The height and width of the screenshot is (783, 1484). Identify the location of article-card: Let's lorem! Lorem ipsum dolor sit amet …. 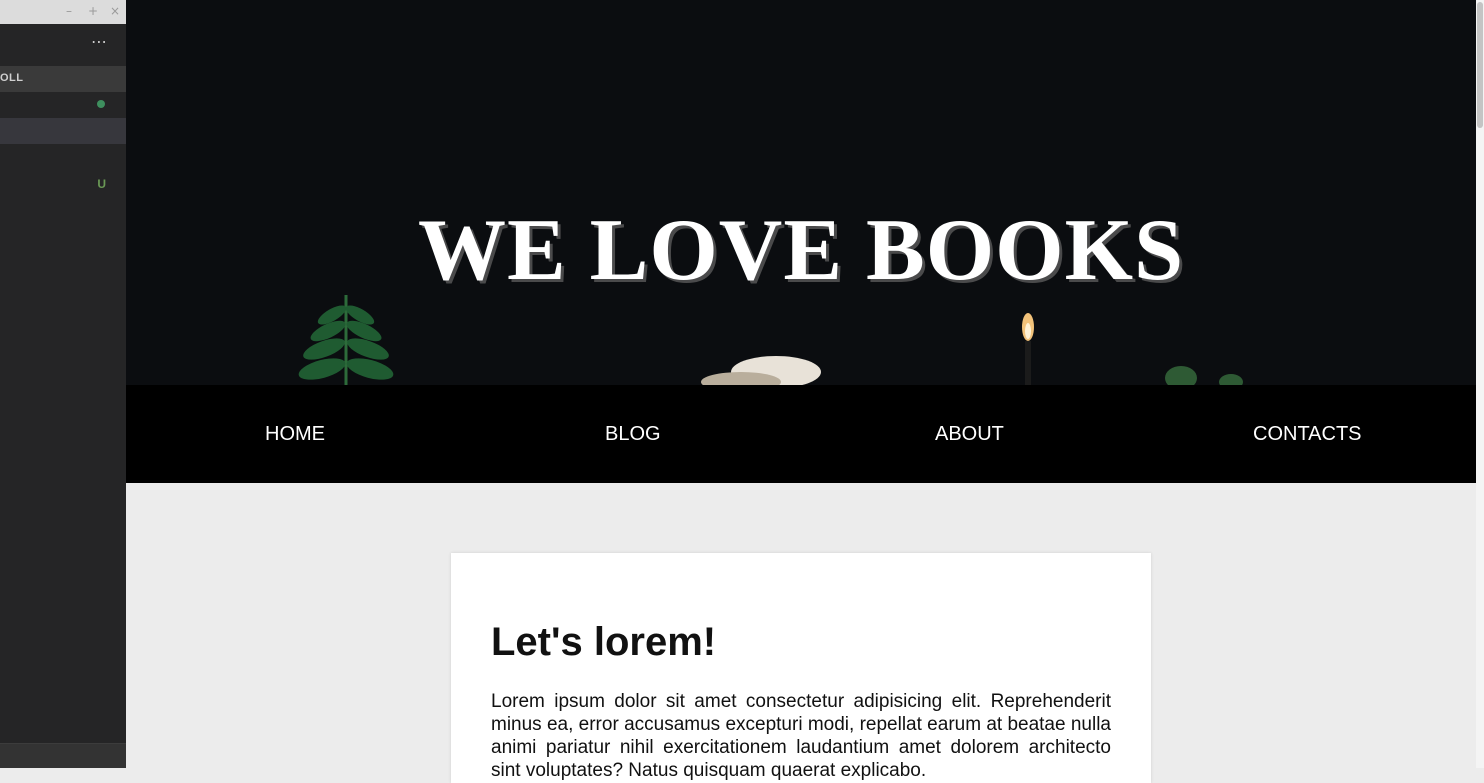
(801, 668).